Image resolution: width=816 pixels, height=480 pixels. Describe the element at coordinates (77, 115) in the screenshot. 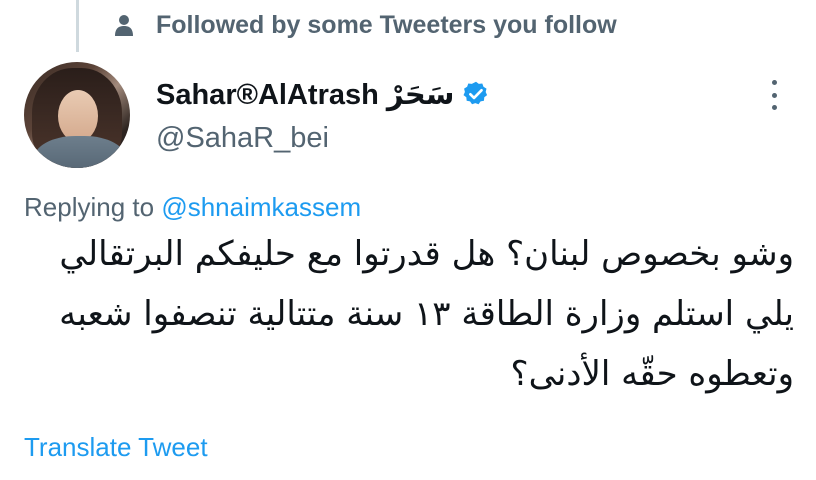

I see `avatar` at that location.